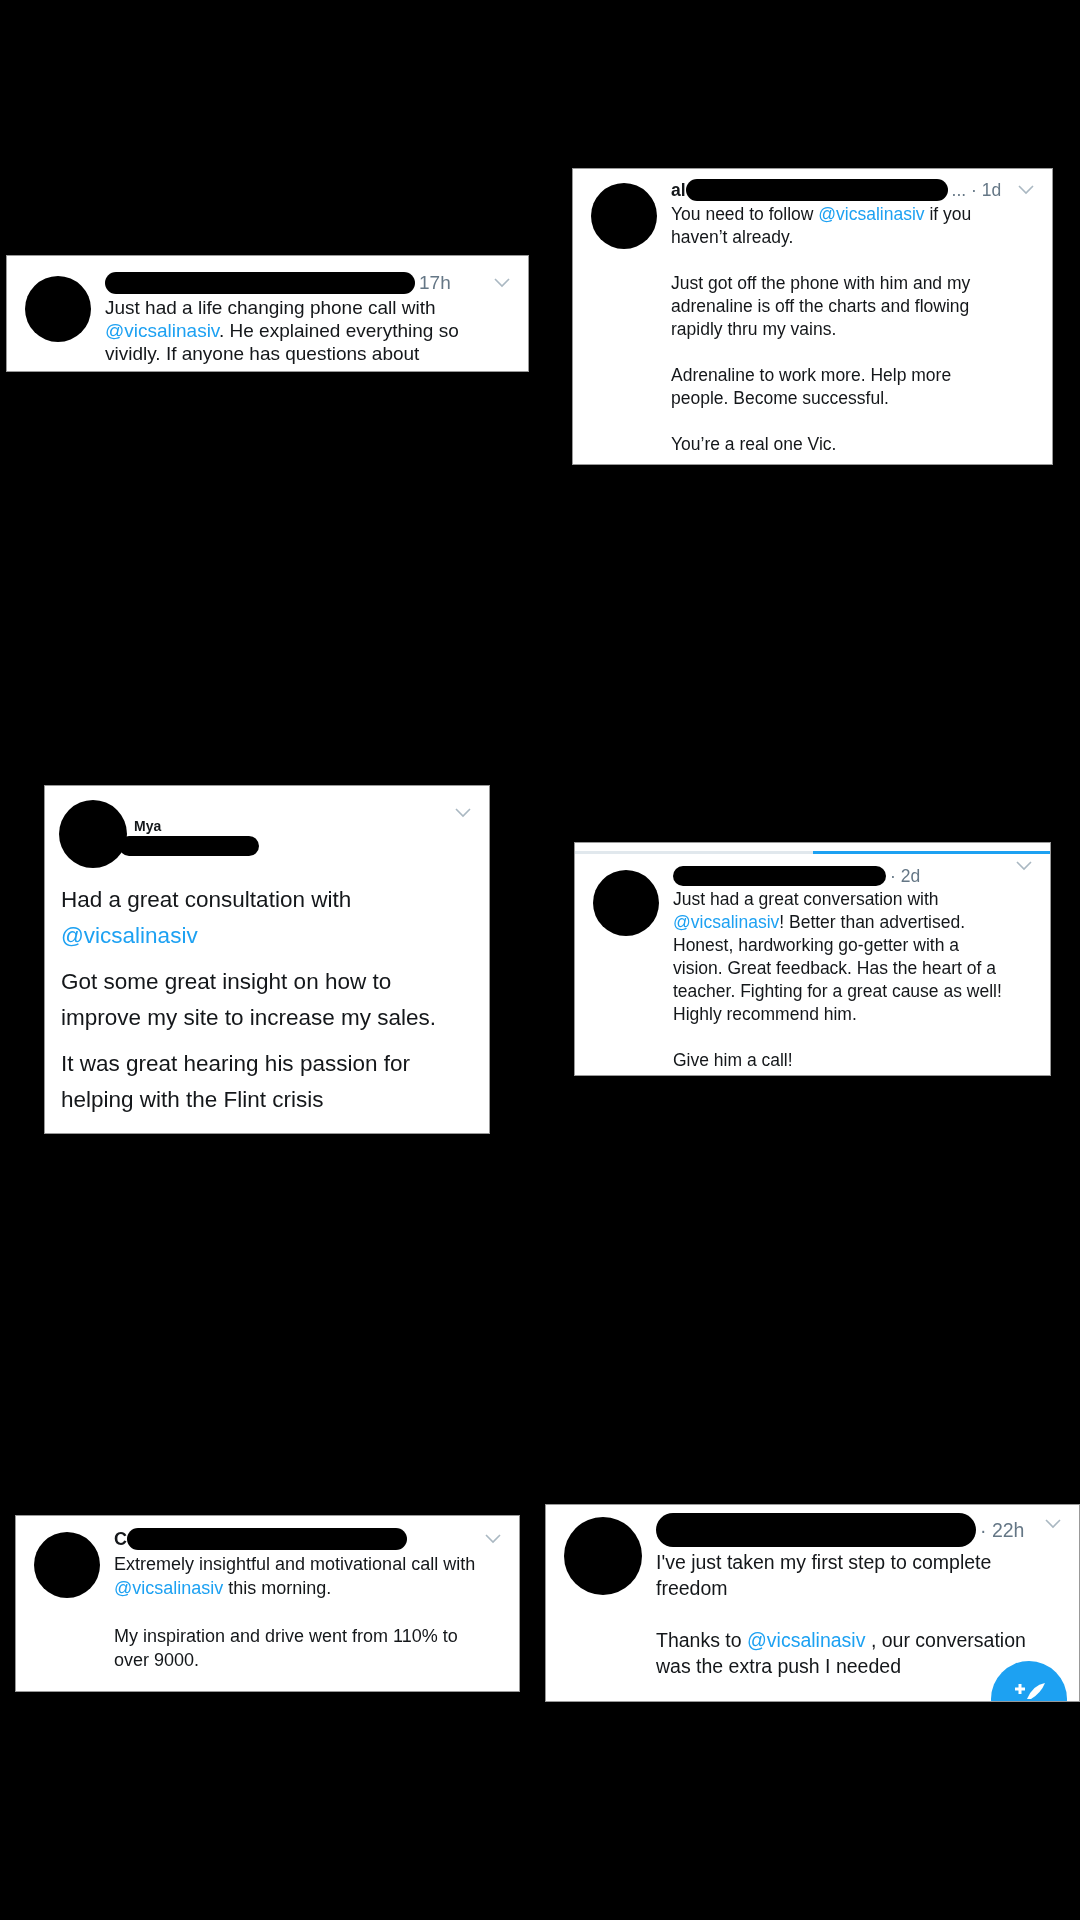  I want to click on user-name: al, so click(678, 190).